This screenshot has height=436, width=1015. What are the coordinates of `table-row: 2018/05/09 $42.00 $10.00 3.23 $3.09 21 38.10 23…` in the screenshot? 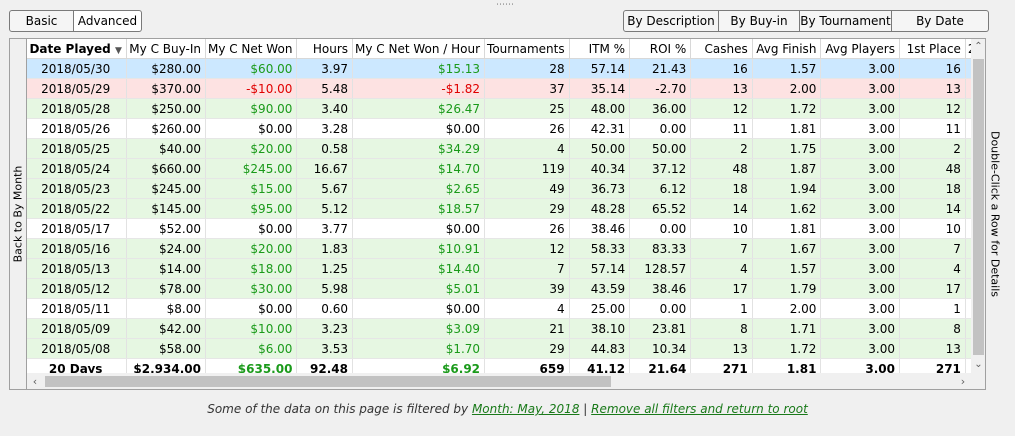 It's located at (506, 328).